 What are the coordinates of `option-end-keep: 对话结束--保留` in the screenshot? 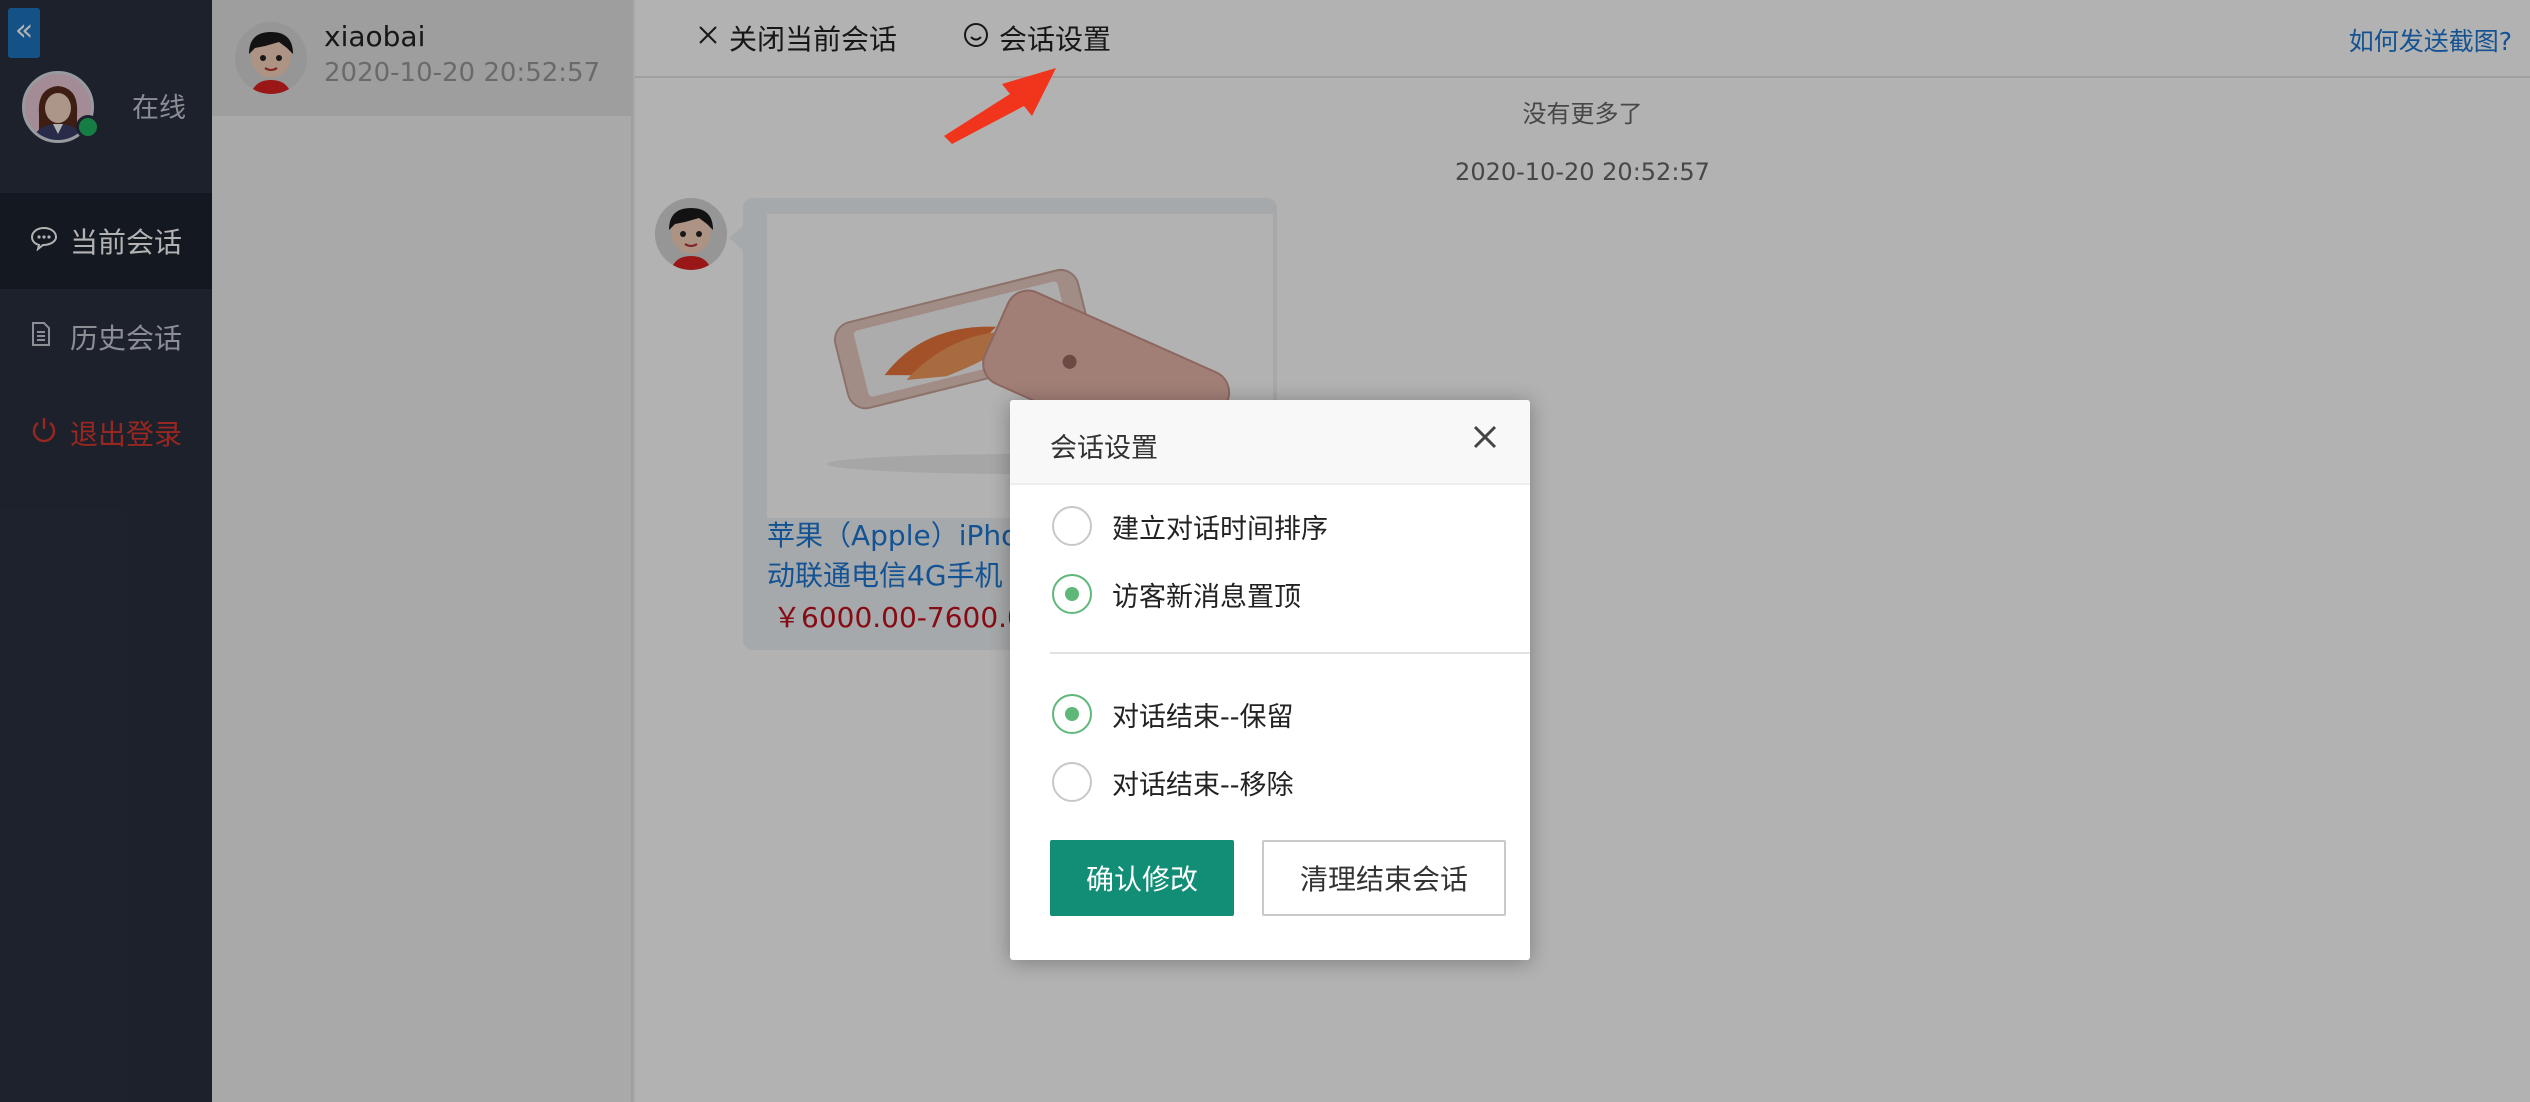 It's located at (1173, 714).